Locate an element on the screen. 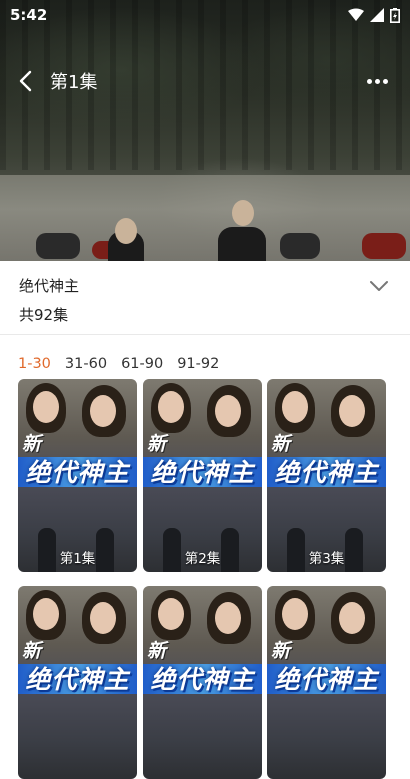  more-button is located at coordinates (377, 81).